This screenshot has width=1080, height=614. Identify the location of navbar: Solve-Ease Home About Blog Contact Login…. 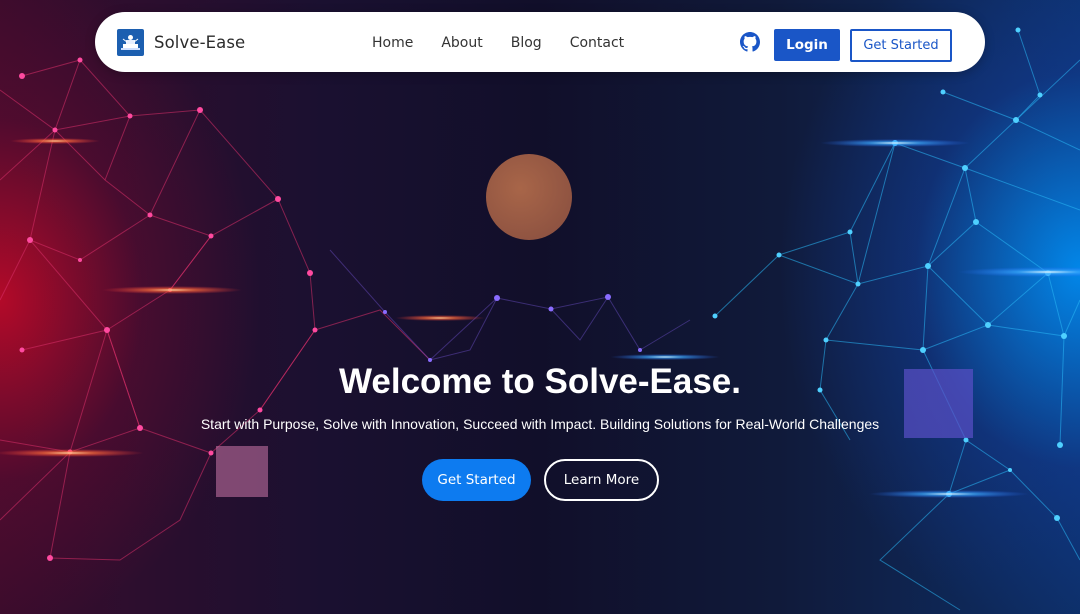
(540, 42).